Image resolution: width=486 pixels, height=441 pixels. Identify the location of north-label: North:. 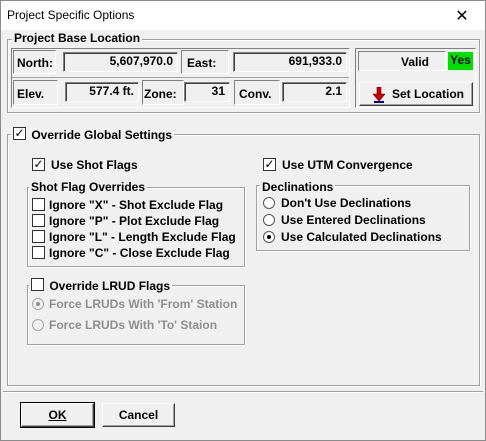
(35, 63).